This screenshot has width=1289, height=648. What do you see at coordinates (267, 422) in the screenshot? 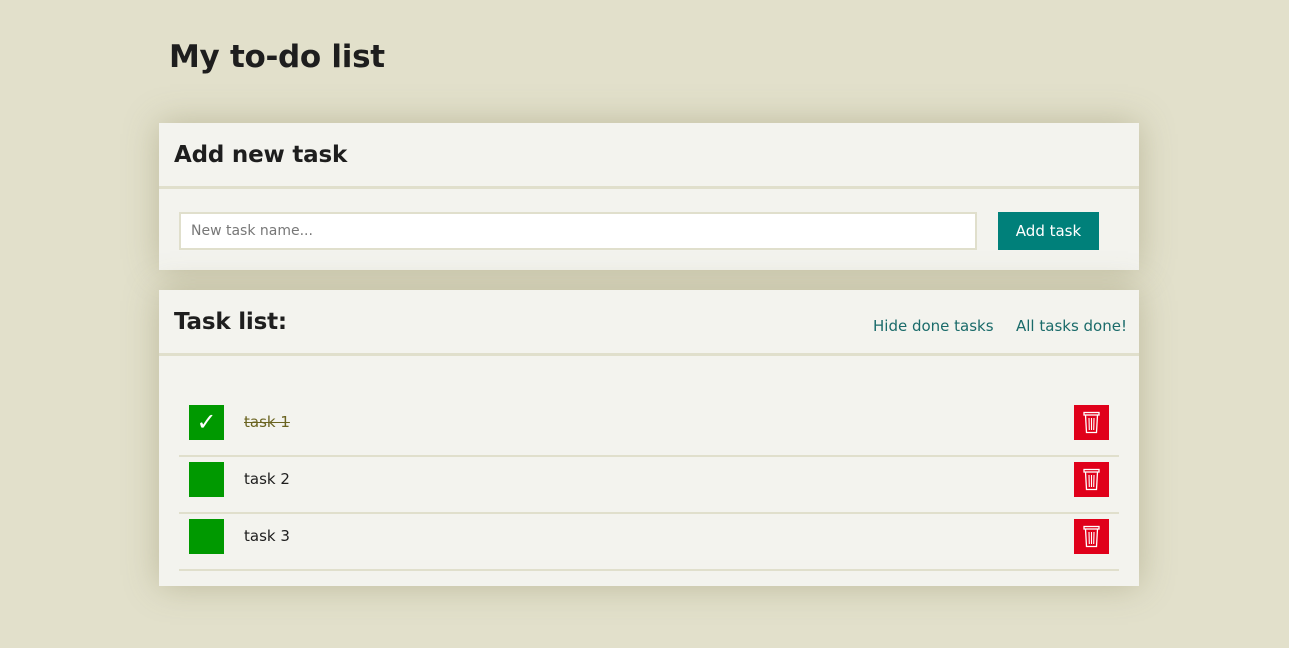
I see `task-name: task 1` at bounding box center [267, 422].